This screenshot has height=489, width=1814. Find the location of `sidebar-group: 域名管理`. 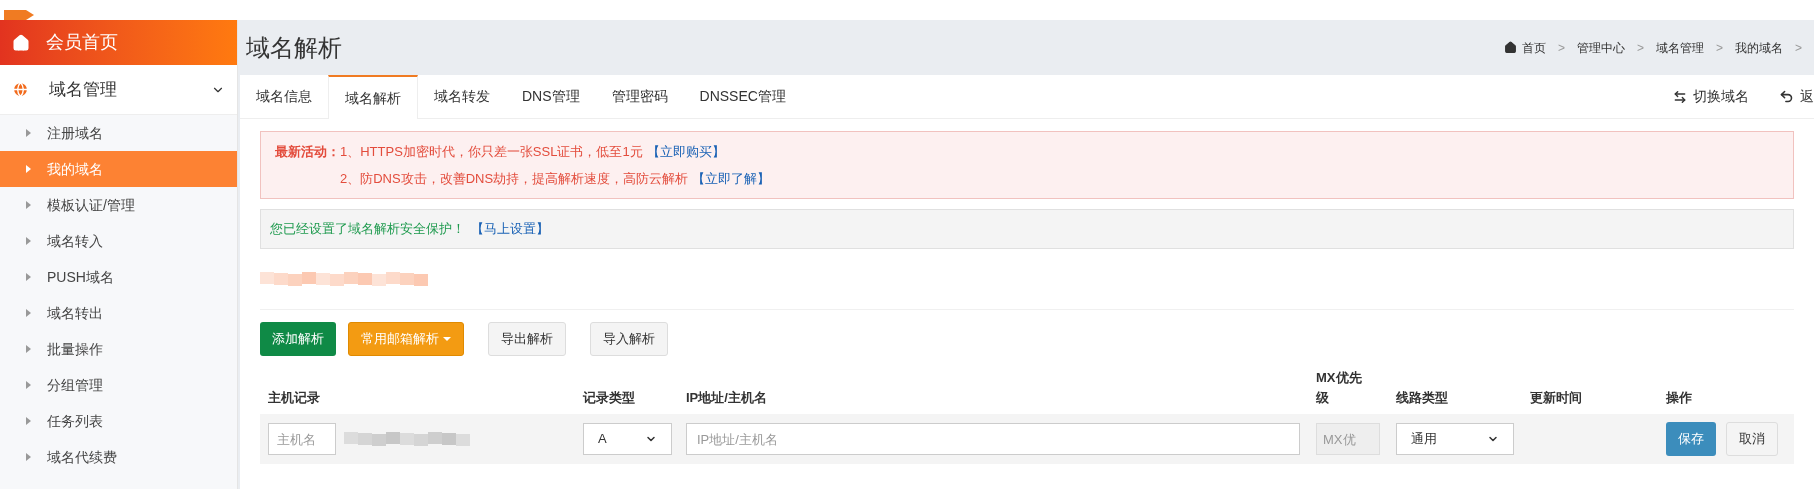

sidebar-group: 域名管理 is located at coordinates (118, 90).